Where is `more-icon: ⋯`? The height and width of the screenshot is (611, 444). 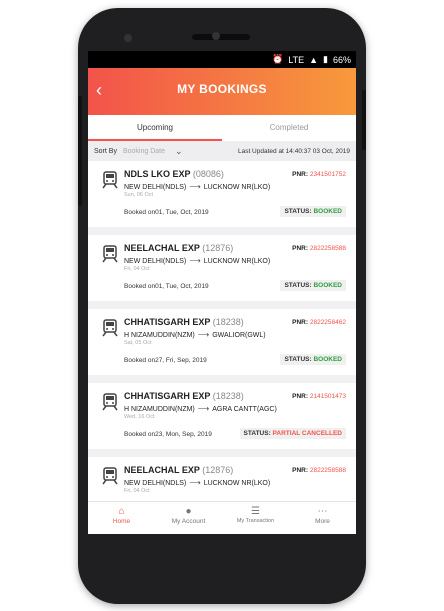 more-icon: ⋯ is located at coordinates (322, 511).